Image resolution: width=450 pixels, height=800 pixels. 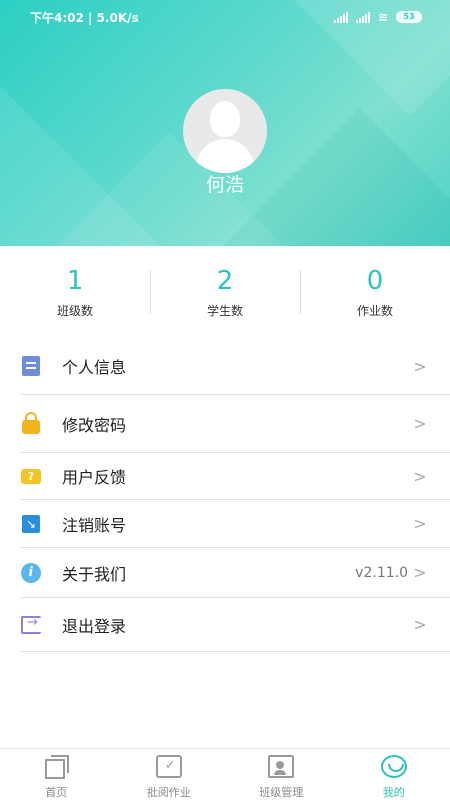 What do you see at coordinates (393, 792) in the screenshot?
I see `tab-label: 我的` at bounding box center [393, 792].